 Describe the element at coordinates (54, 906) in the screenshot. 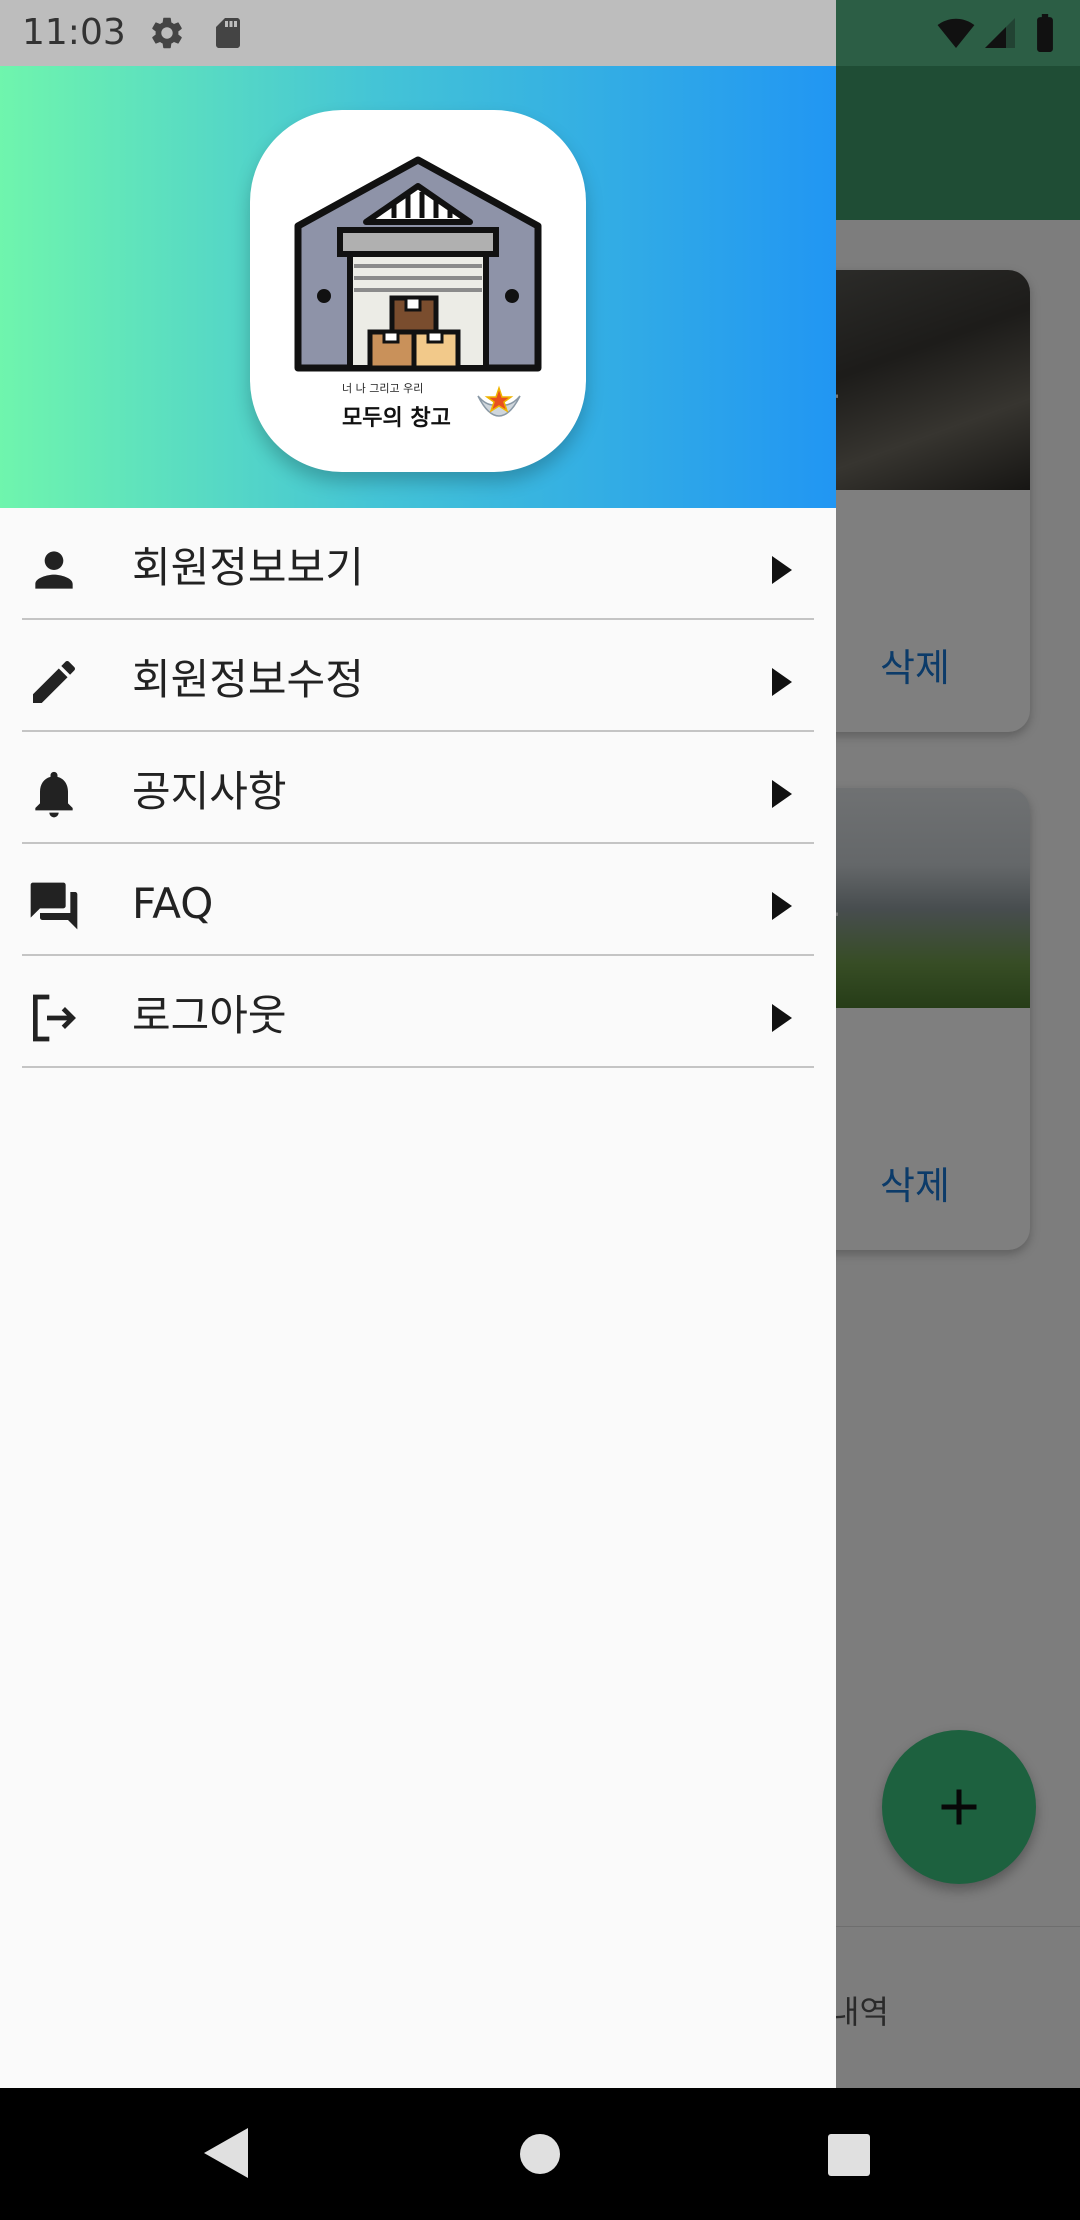

I see `forum-icon` at that location.